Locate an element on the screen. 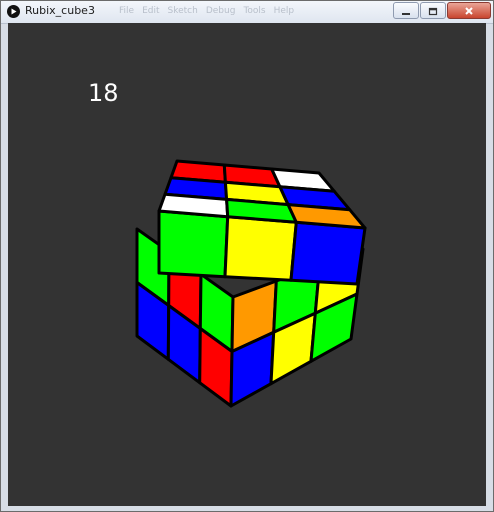 This screenshot has width=494, height=512. minimize-icon is located at coordinates (406, 13).